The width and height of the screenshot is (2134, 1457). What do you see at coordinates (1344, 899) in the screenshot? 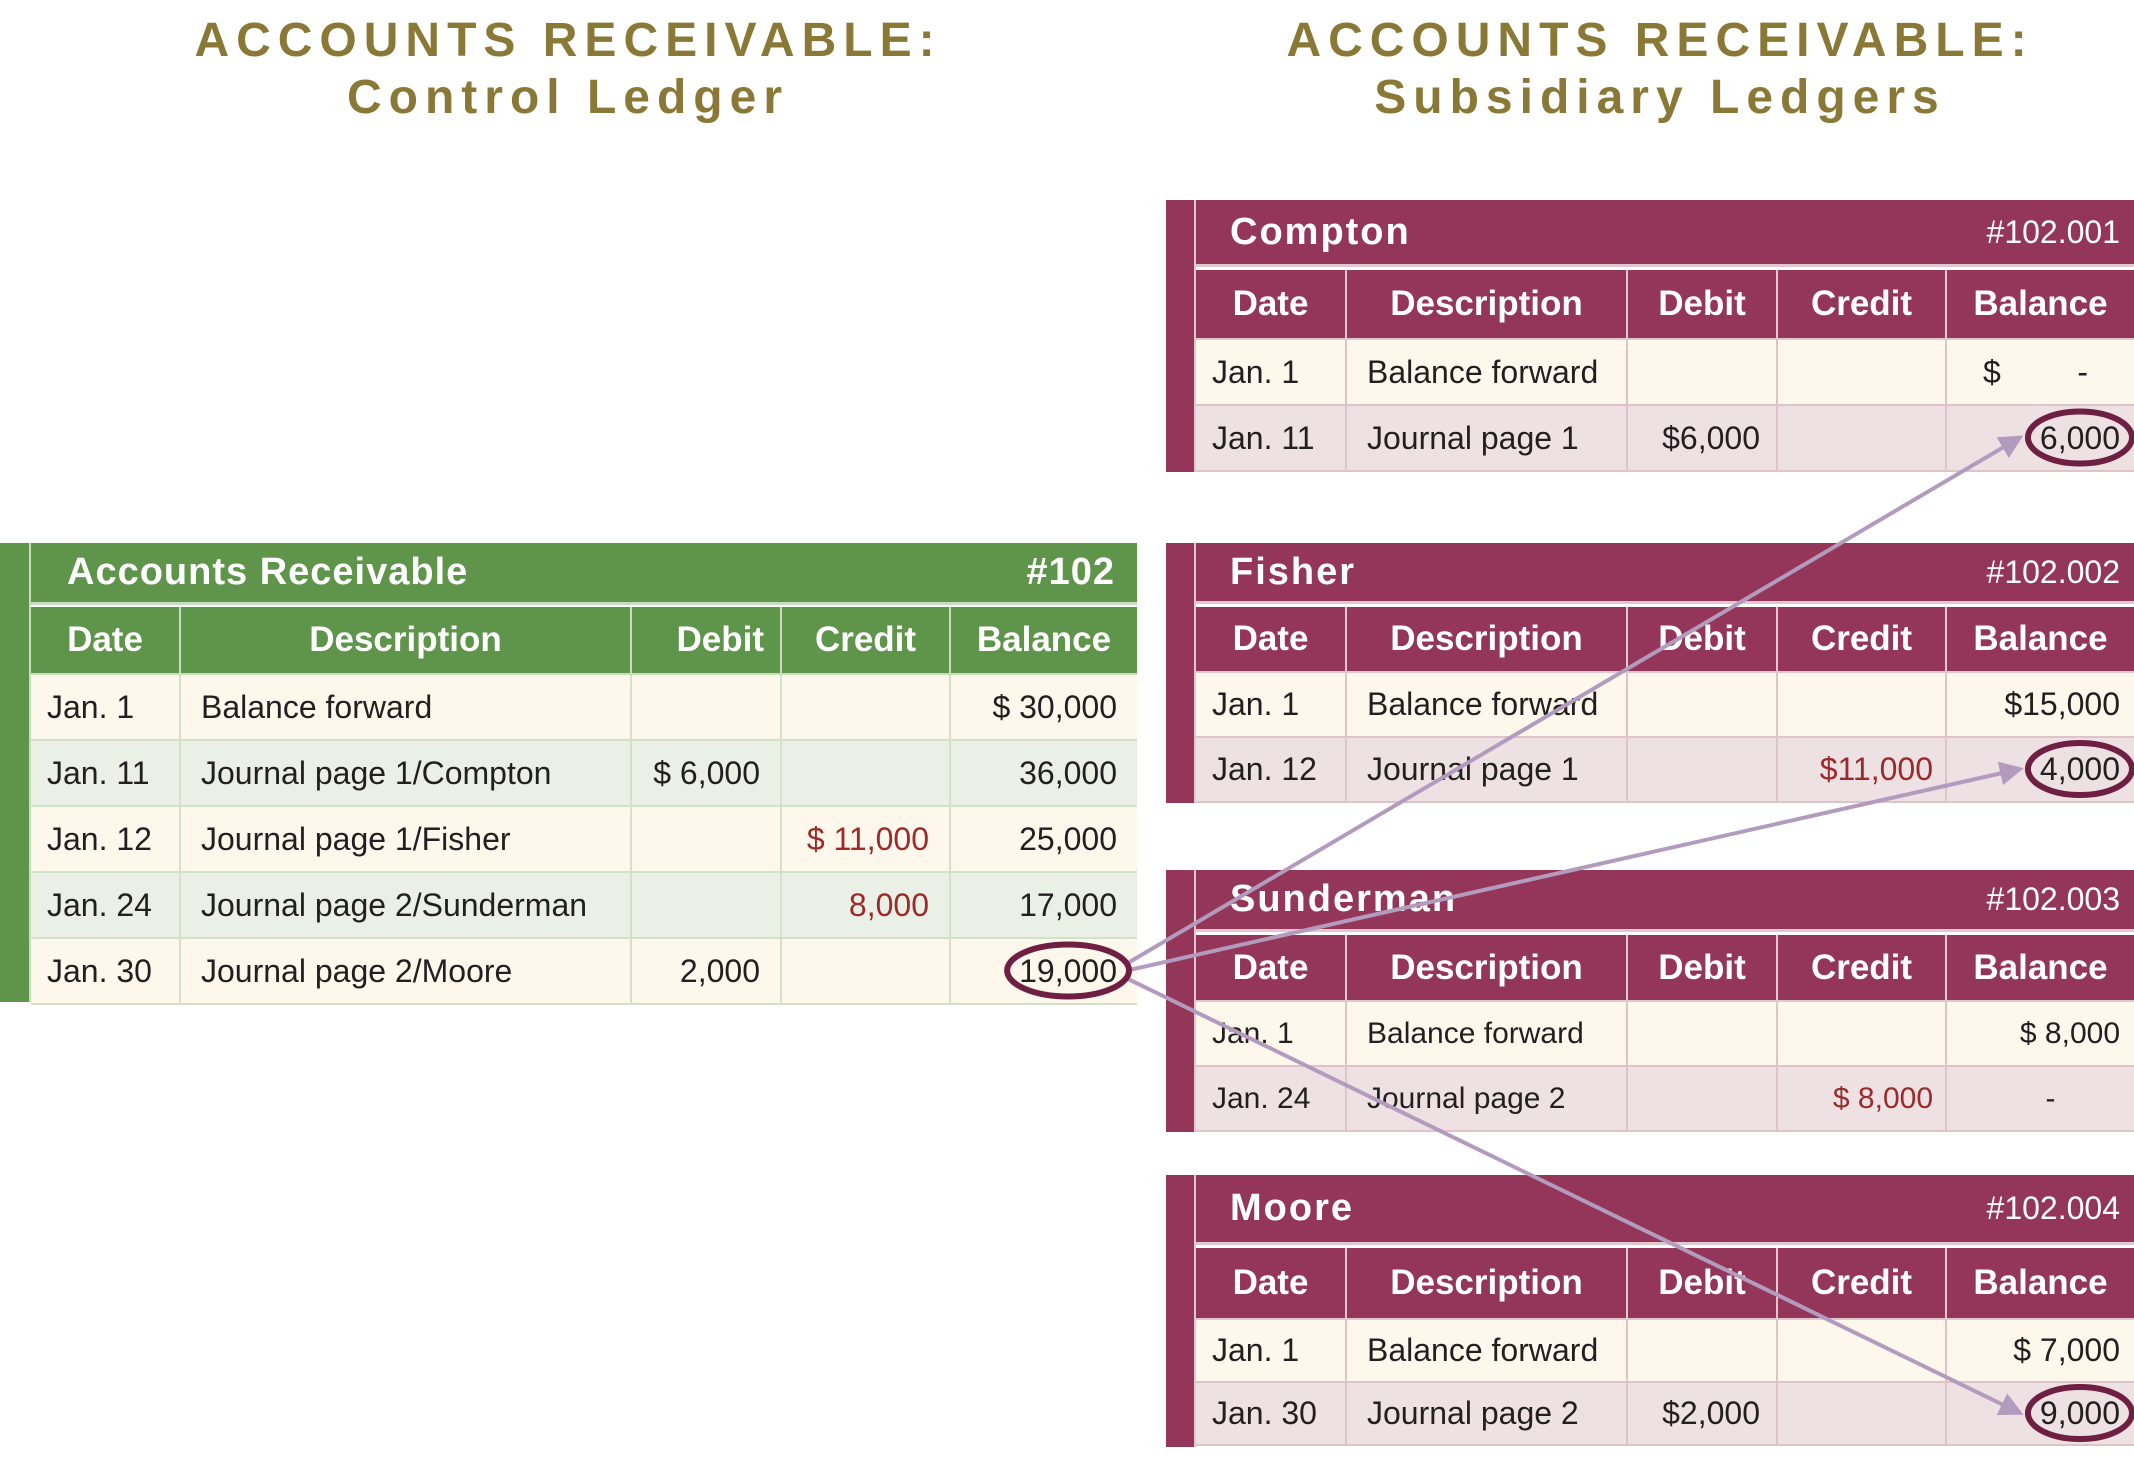
I see `ledger-name: Sunderman` at bounding box center [1344, 899].